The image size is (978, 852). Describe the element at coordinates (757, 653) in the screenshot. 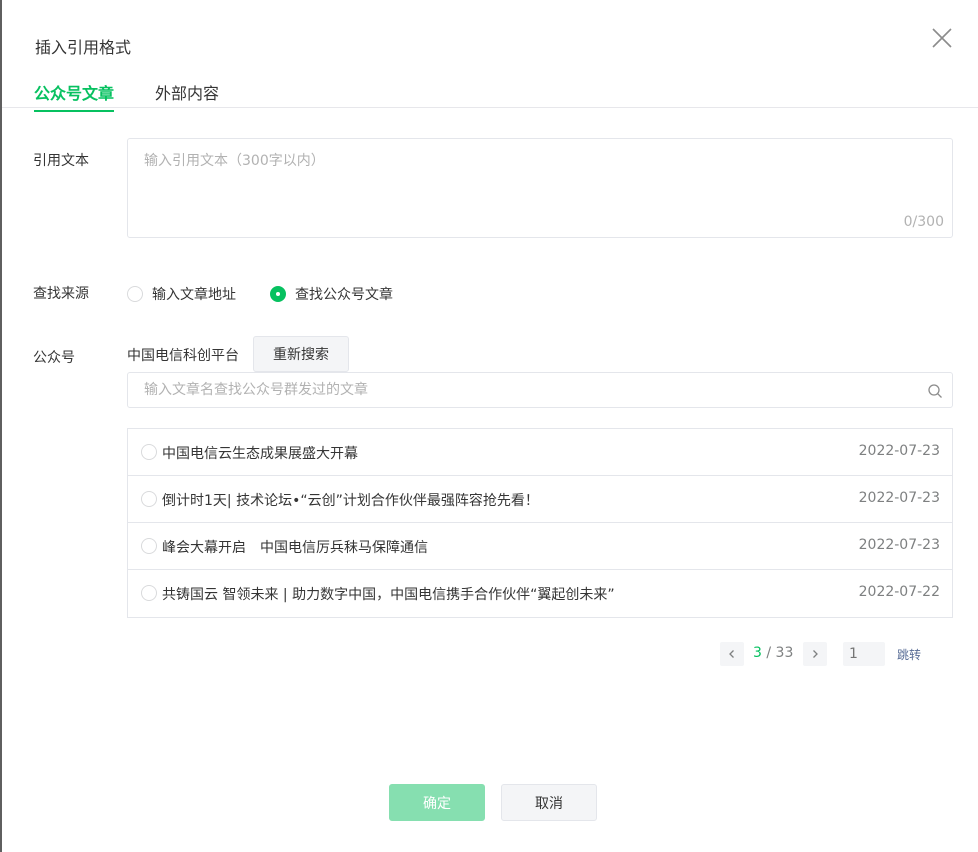

I see `current-page: 3` at that location.